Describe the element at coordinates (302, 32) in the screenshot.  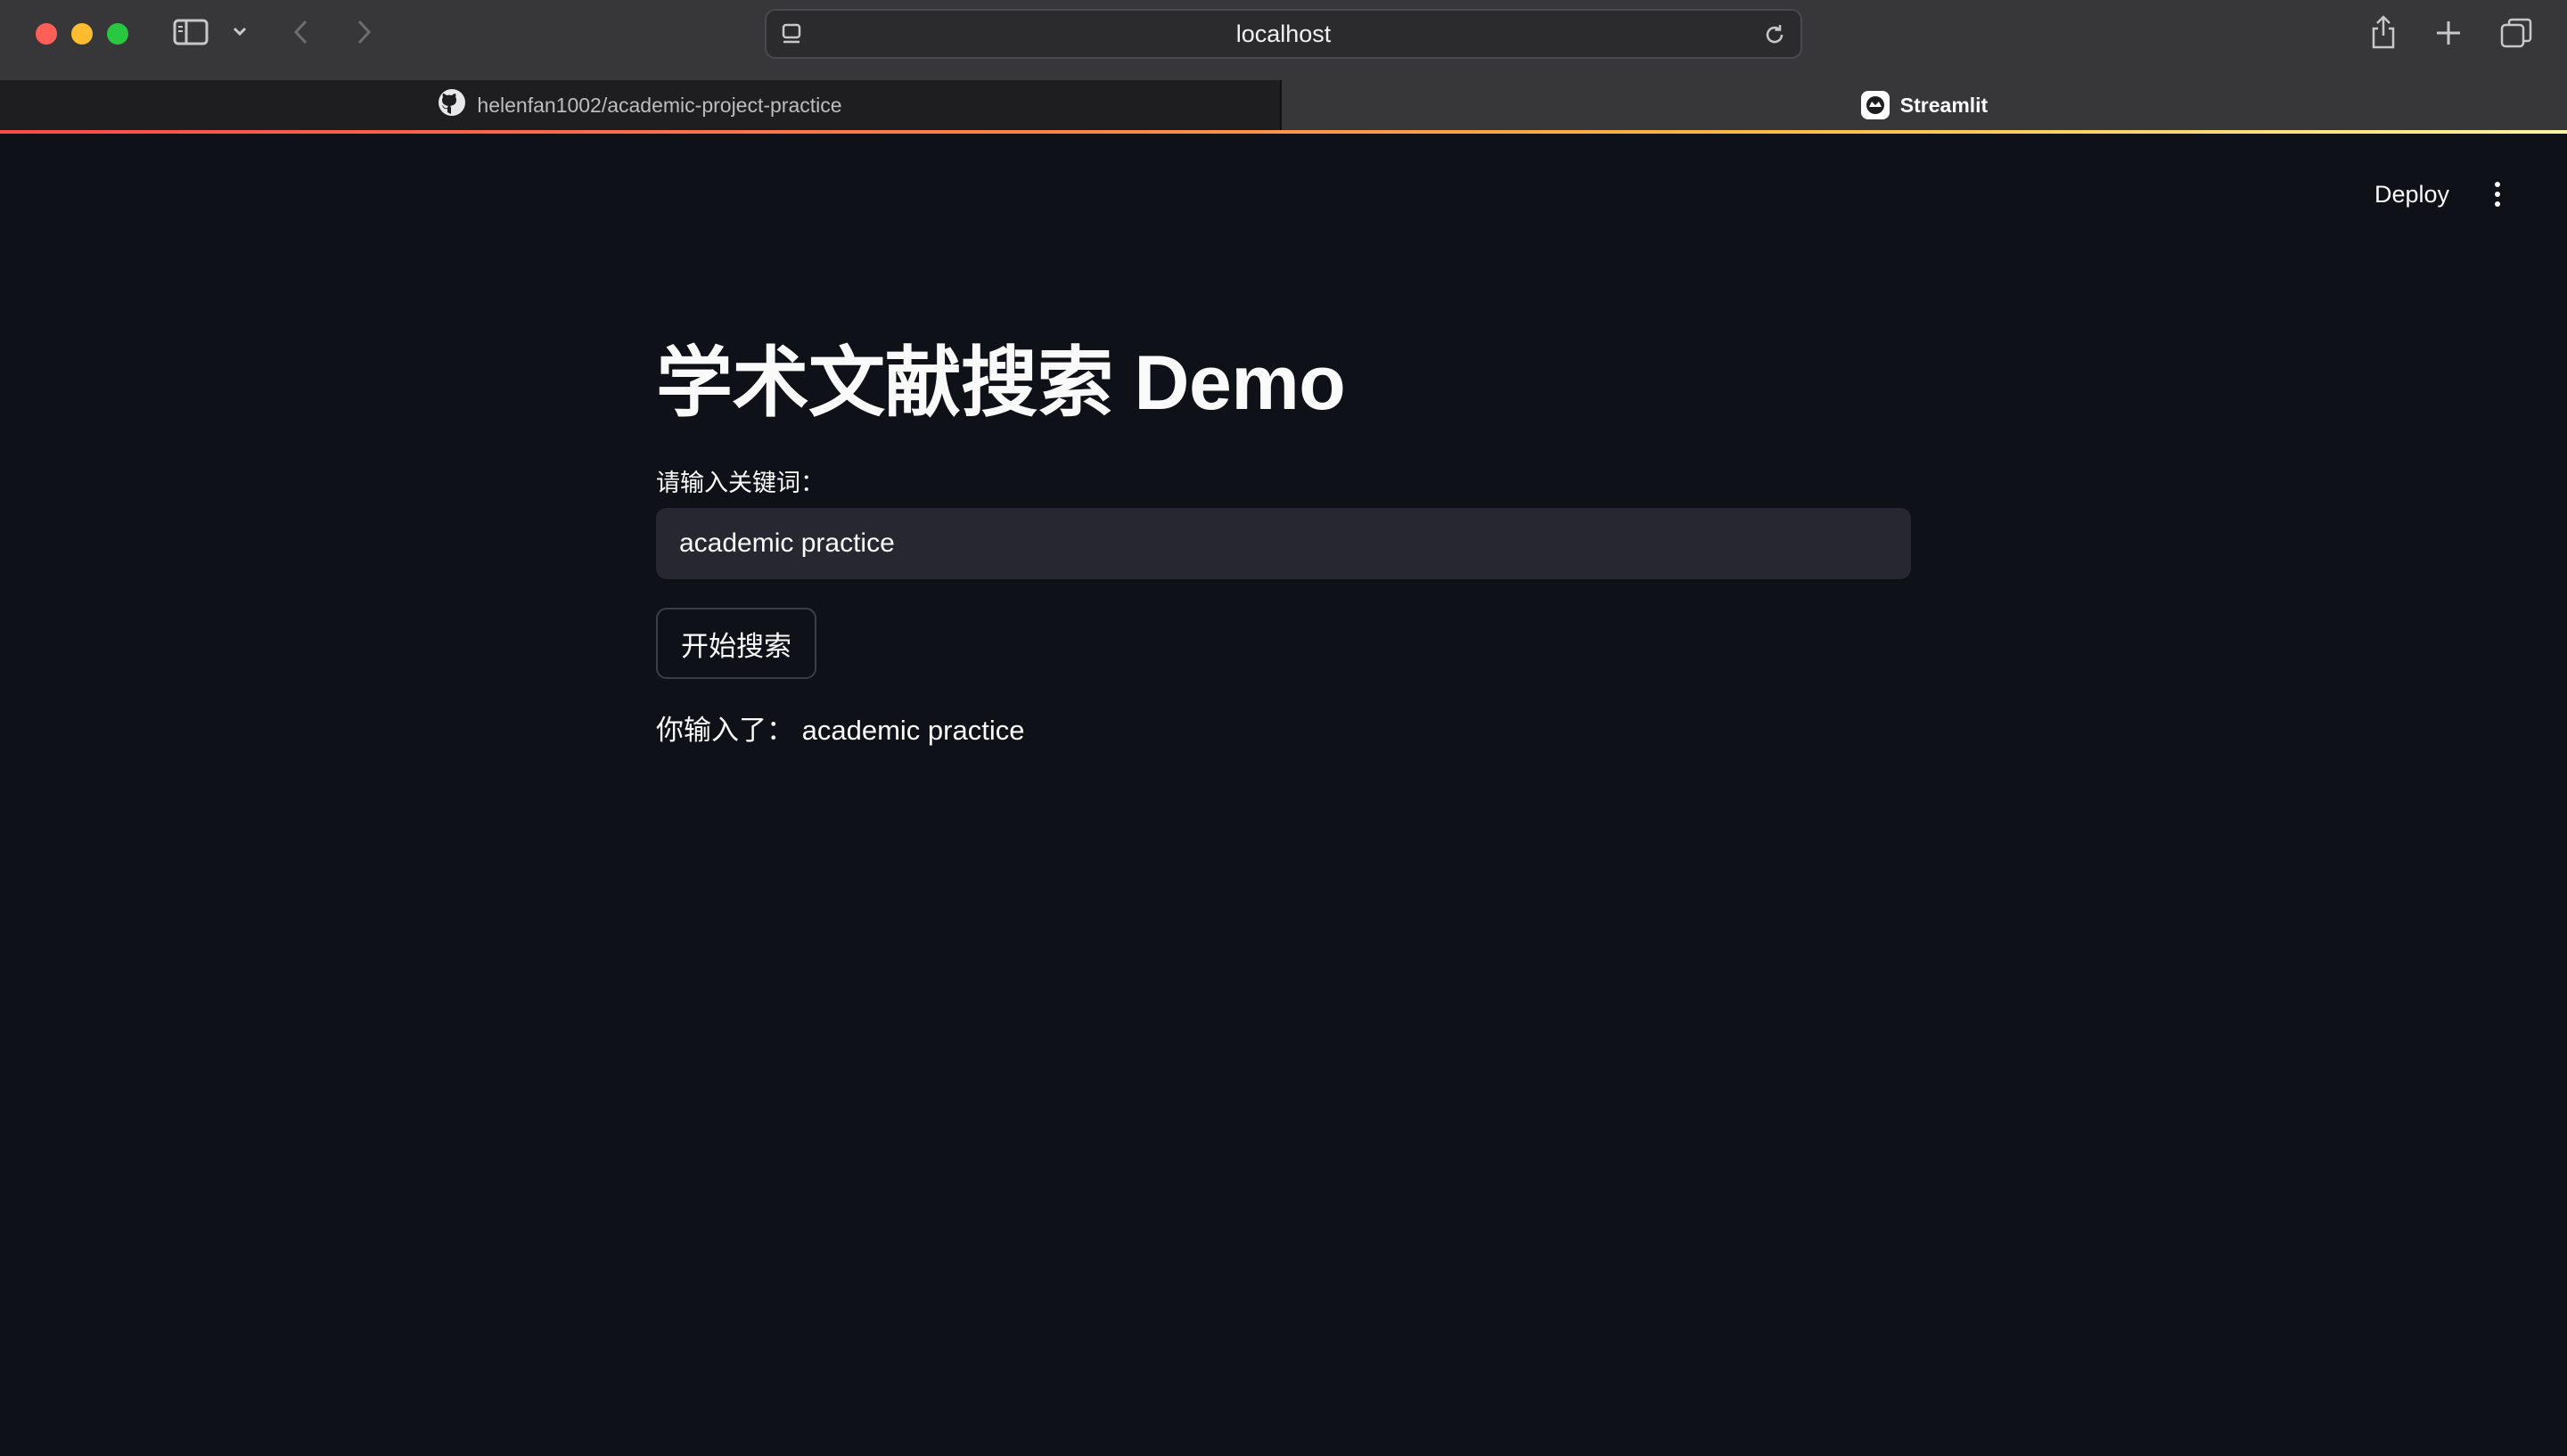
I see `back-arrow-icon` at that location.